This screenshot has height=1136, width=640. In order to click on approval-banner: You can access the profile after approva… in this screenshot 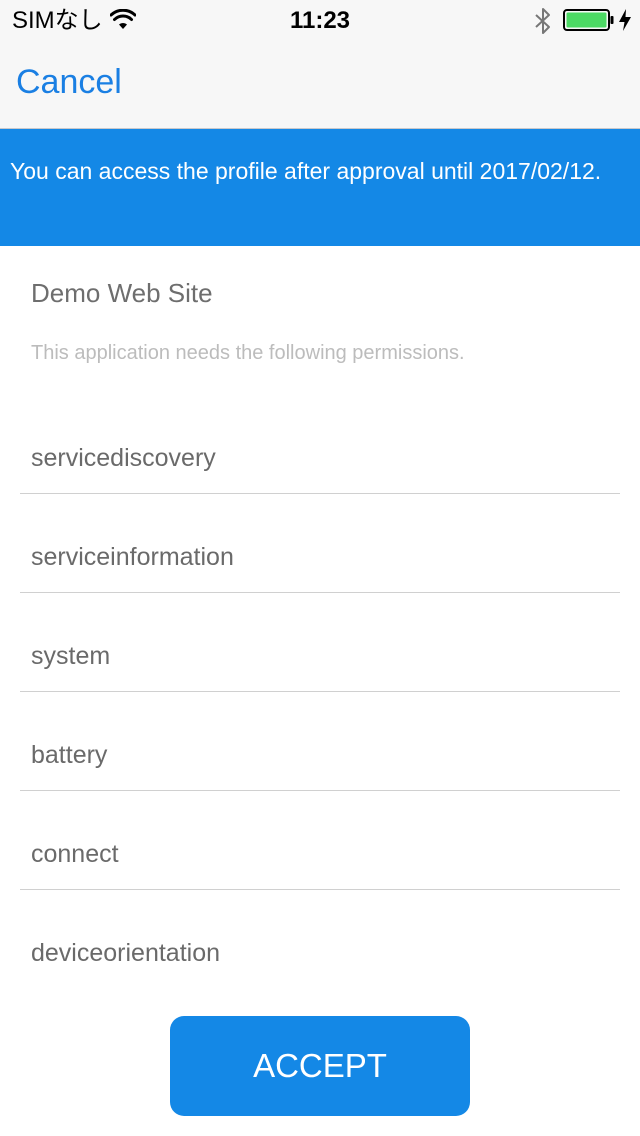, I will do `click(320, 187)`.